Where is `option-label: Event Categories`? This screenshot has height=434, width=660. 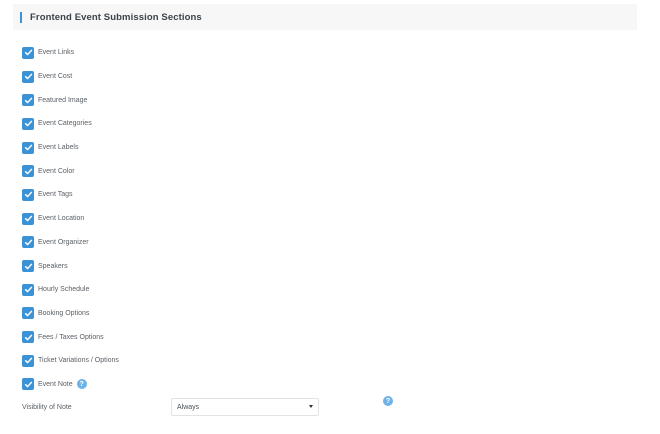 option-label: Event Categories is located at coordinates (65, 124).